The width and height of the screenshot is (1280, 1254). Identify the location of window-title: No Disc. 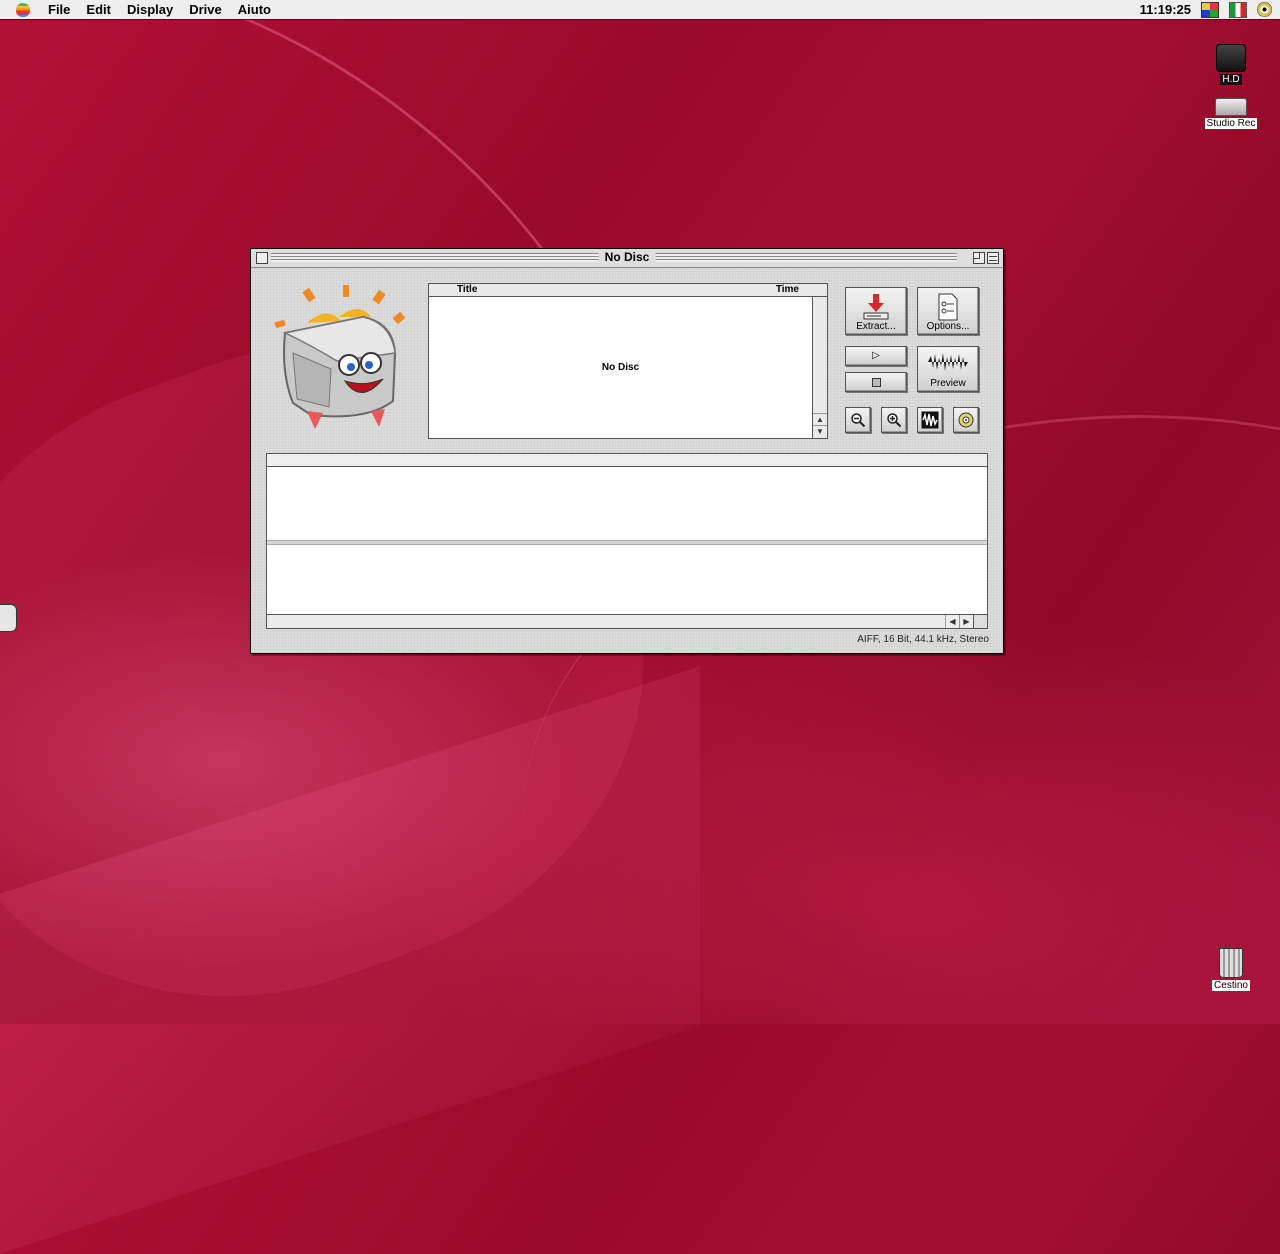
(627, 257).